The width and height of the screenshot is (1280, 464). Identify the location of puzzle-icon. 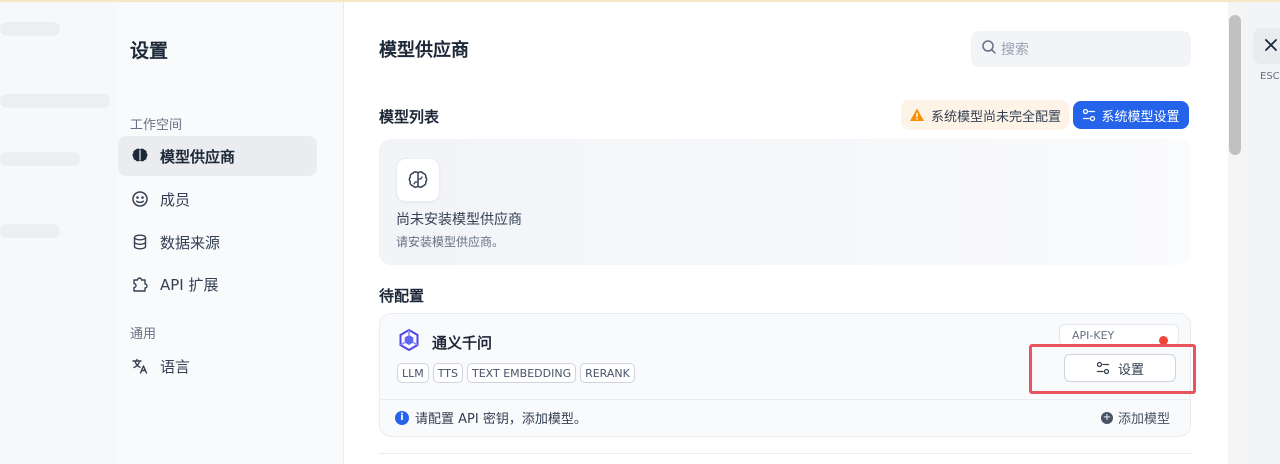
(140, 284).